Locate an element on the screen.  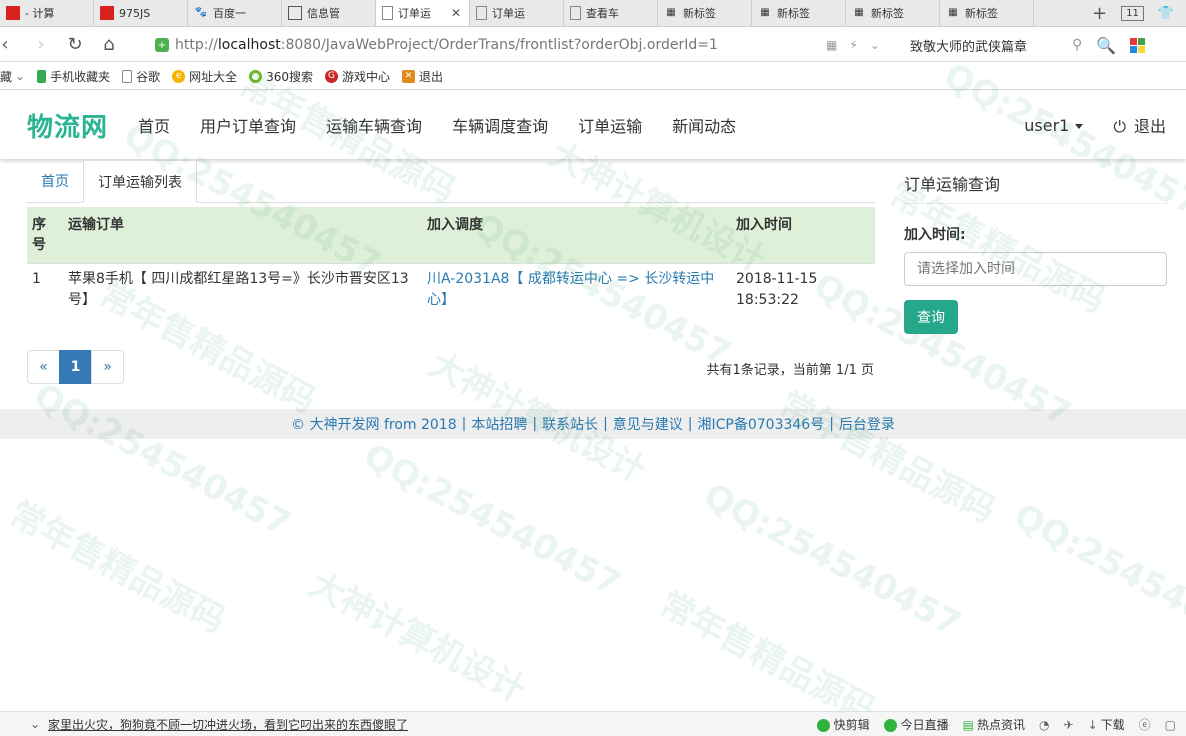
browser-tab: 订单运 is located at coordinates (517, 13).